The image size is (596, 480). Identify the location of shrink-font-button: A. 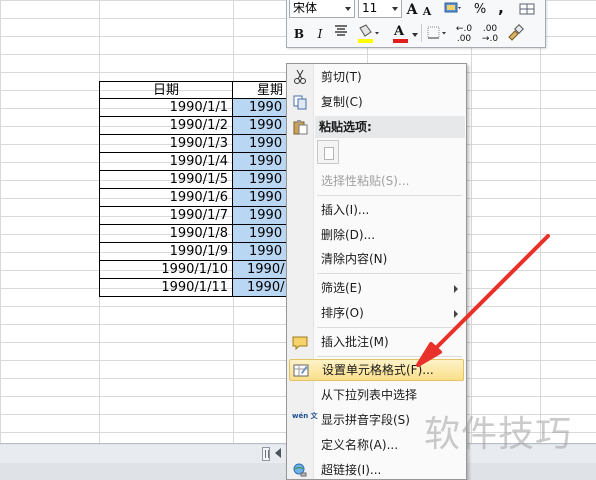
(427, 12).